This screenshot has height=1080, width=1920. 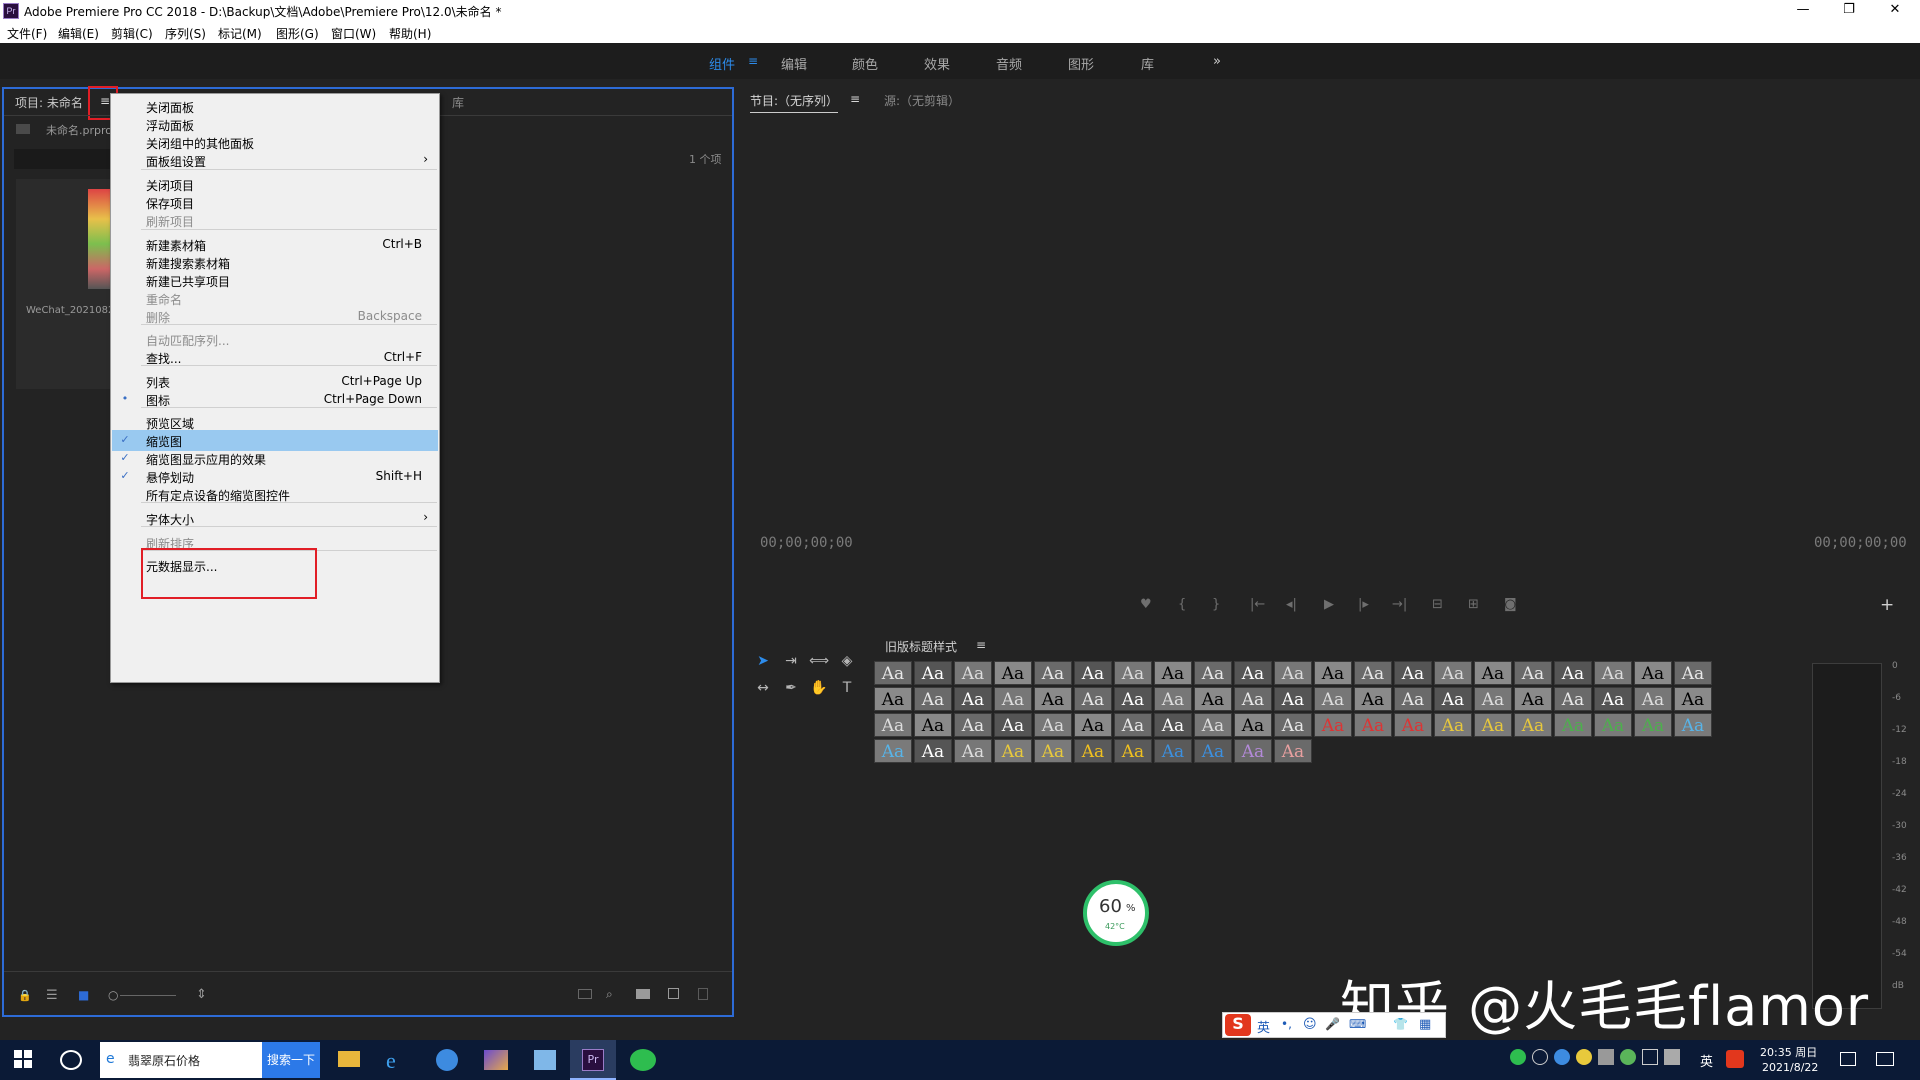 What do you see at coordinates (353, 33) in the screenshot?
I see `menu-window: 窗口(W)` at bounding box center [353, 33].